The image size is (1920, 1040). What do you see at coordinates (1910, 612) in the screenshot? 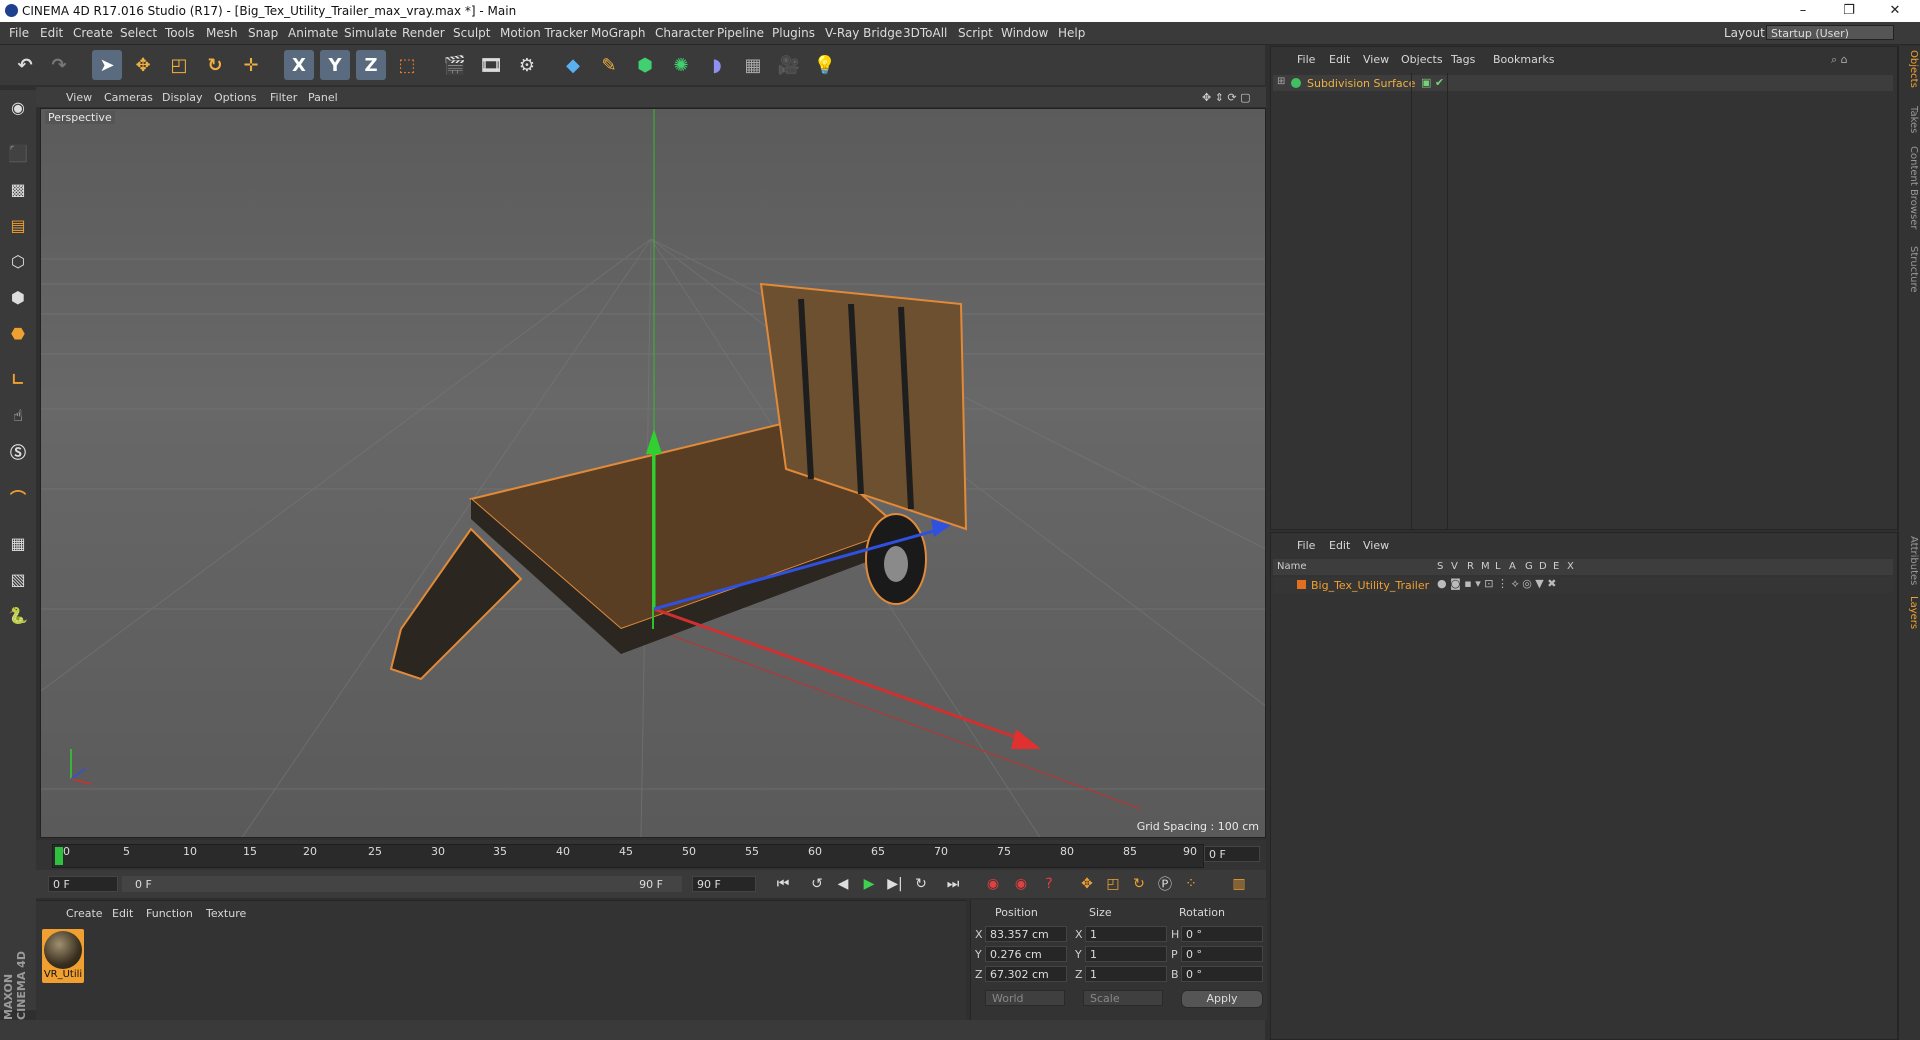
I see `tab-layers: Layers` at bounding box center [1910, 612].